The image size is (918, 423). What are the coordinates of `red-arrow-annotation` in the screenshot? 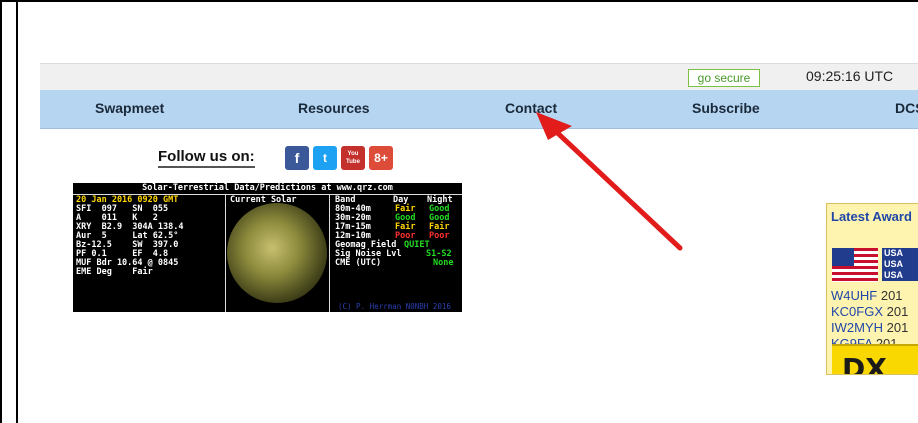 It's located at (609, 181).